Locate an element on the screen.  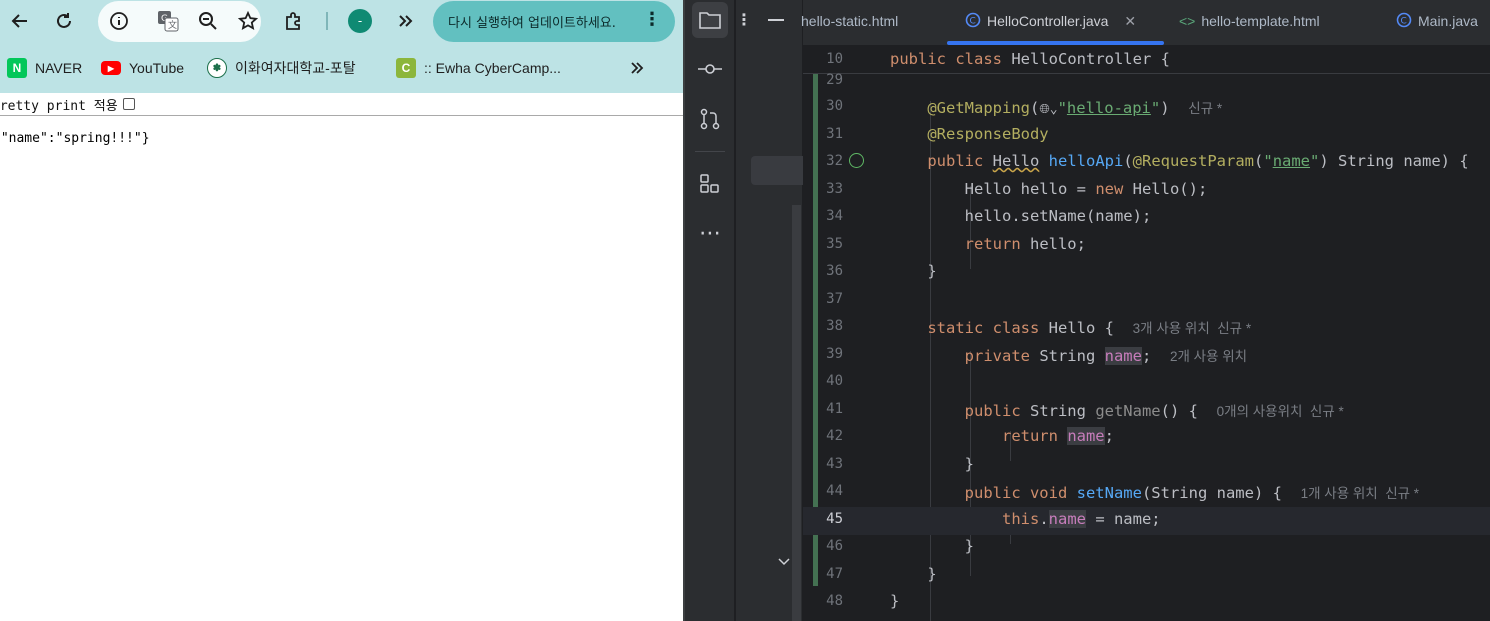
update-button: 다시 실행하여 업데이트하세요. ⋮ is located at coordinates (554, 21).